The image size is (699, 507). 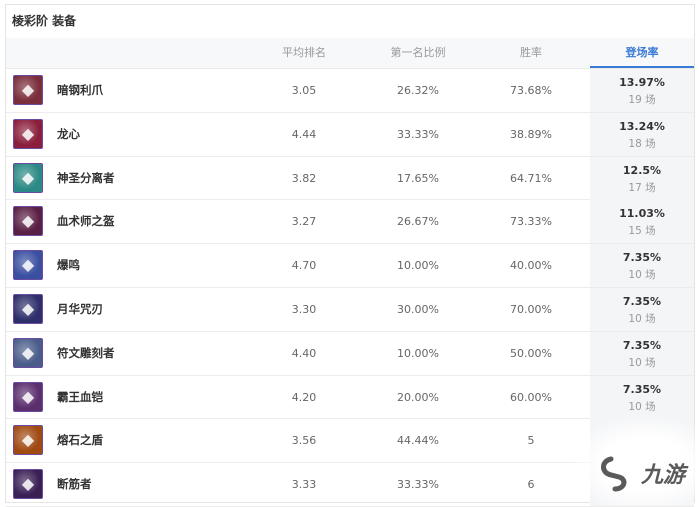 What do you see at coordinates (531, 266) in the screenshot?
I see `win-rate-value: 40.00%` at bounding box center [531, 266].